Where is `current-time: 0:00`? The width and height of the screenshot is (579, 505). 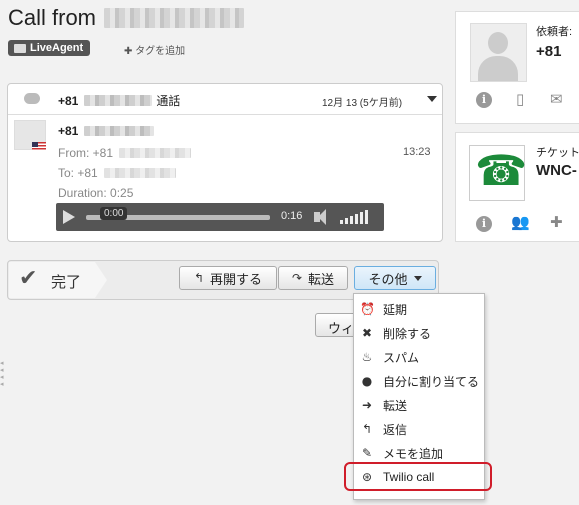 current-time: 0:00 is located at coordinates (114, 213).